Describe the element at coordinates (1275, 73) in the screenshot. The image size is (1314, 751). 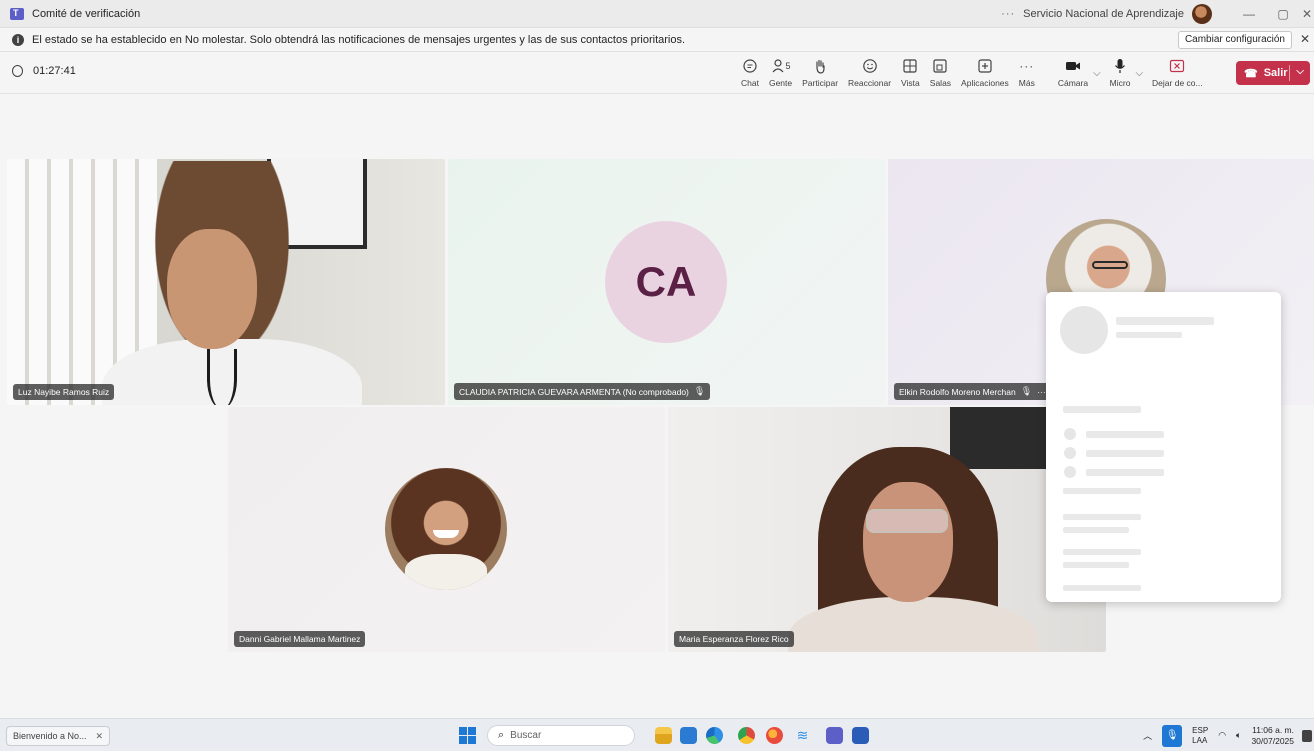
I see `leave-label: Salir` at that location.